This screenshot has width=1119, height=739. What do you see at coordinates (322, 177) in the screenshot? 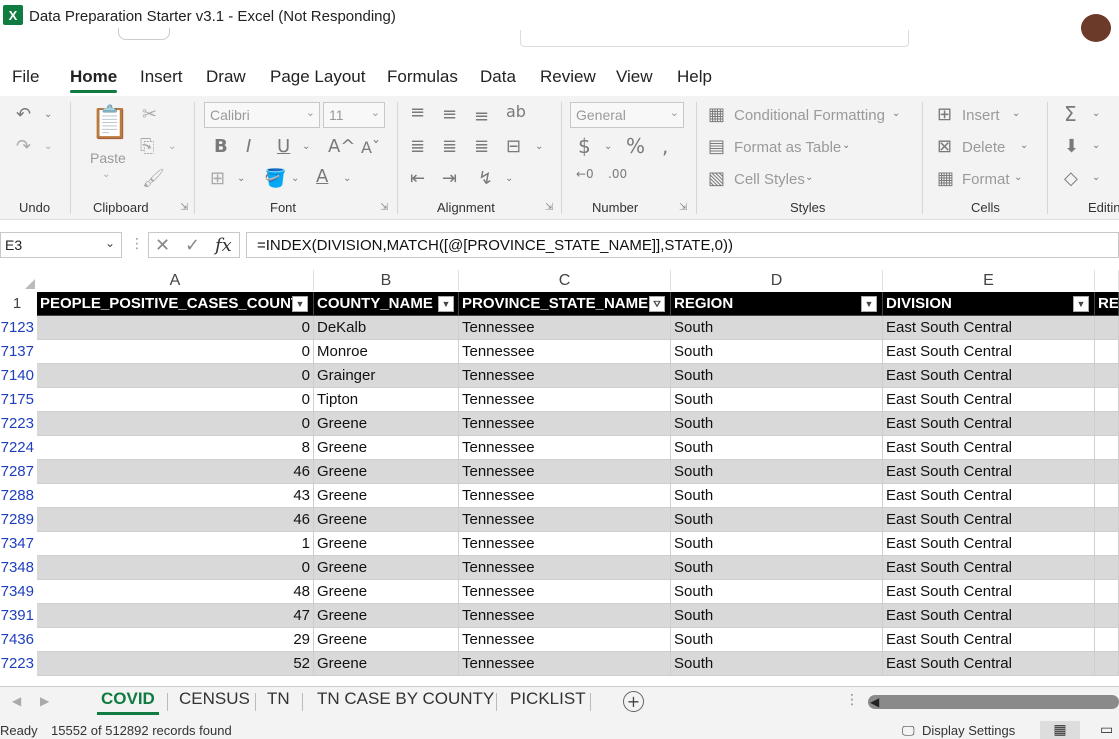
I see `font-color-icon: A` at bounding box center [322, 177].